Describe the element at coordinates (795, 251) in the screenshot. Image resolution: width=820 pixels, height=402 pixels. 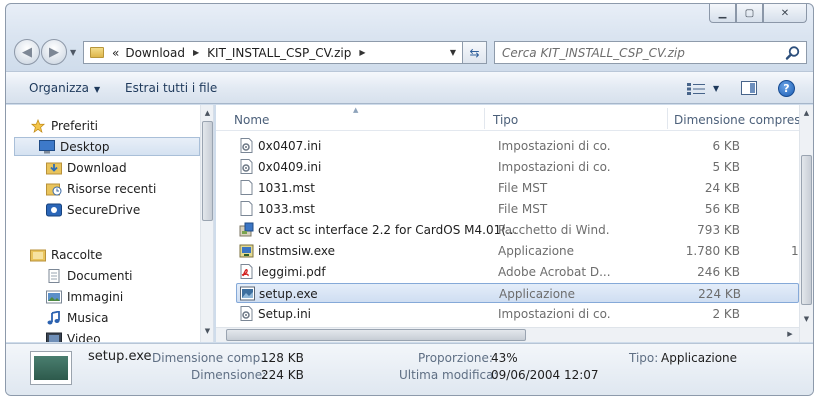
I see `file-ratio: 1` at that location.